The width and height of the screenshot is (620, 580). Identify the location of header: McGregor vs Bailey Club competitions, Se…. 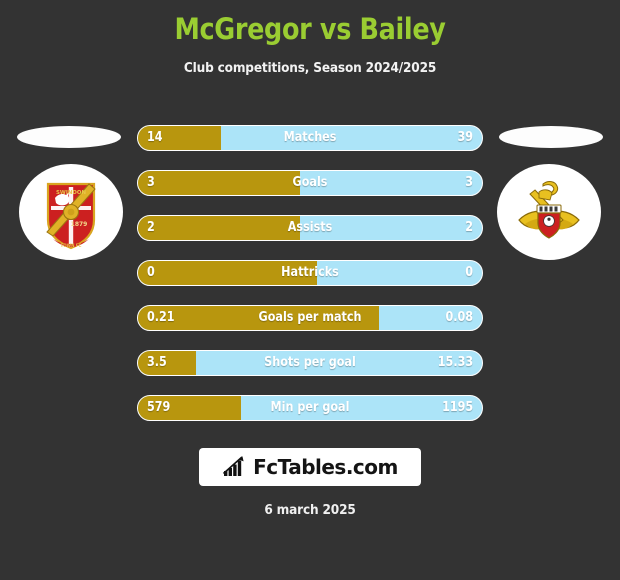
(310, 38).